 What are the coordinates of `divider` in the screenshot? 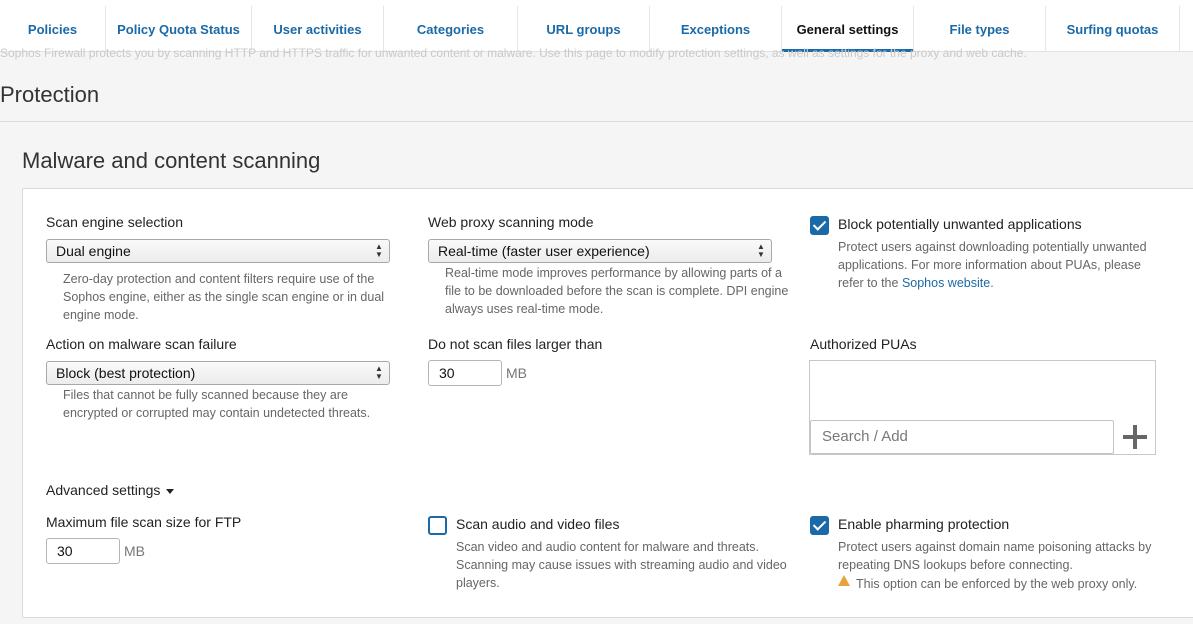 It's located at (596, 121).